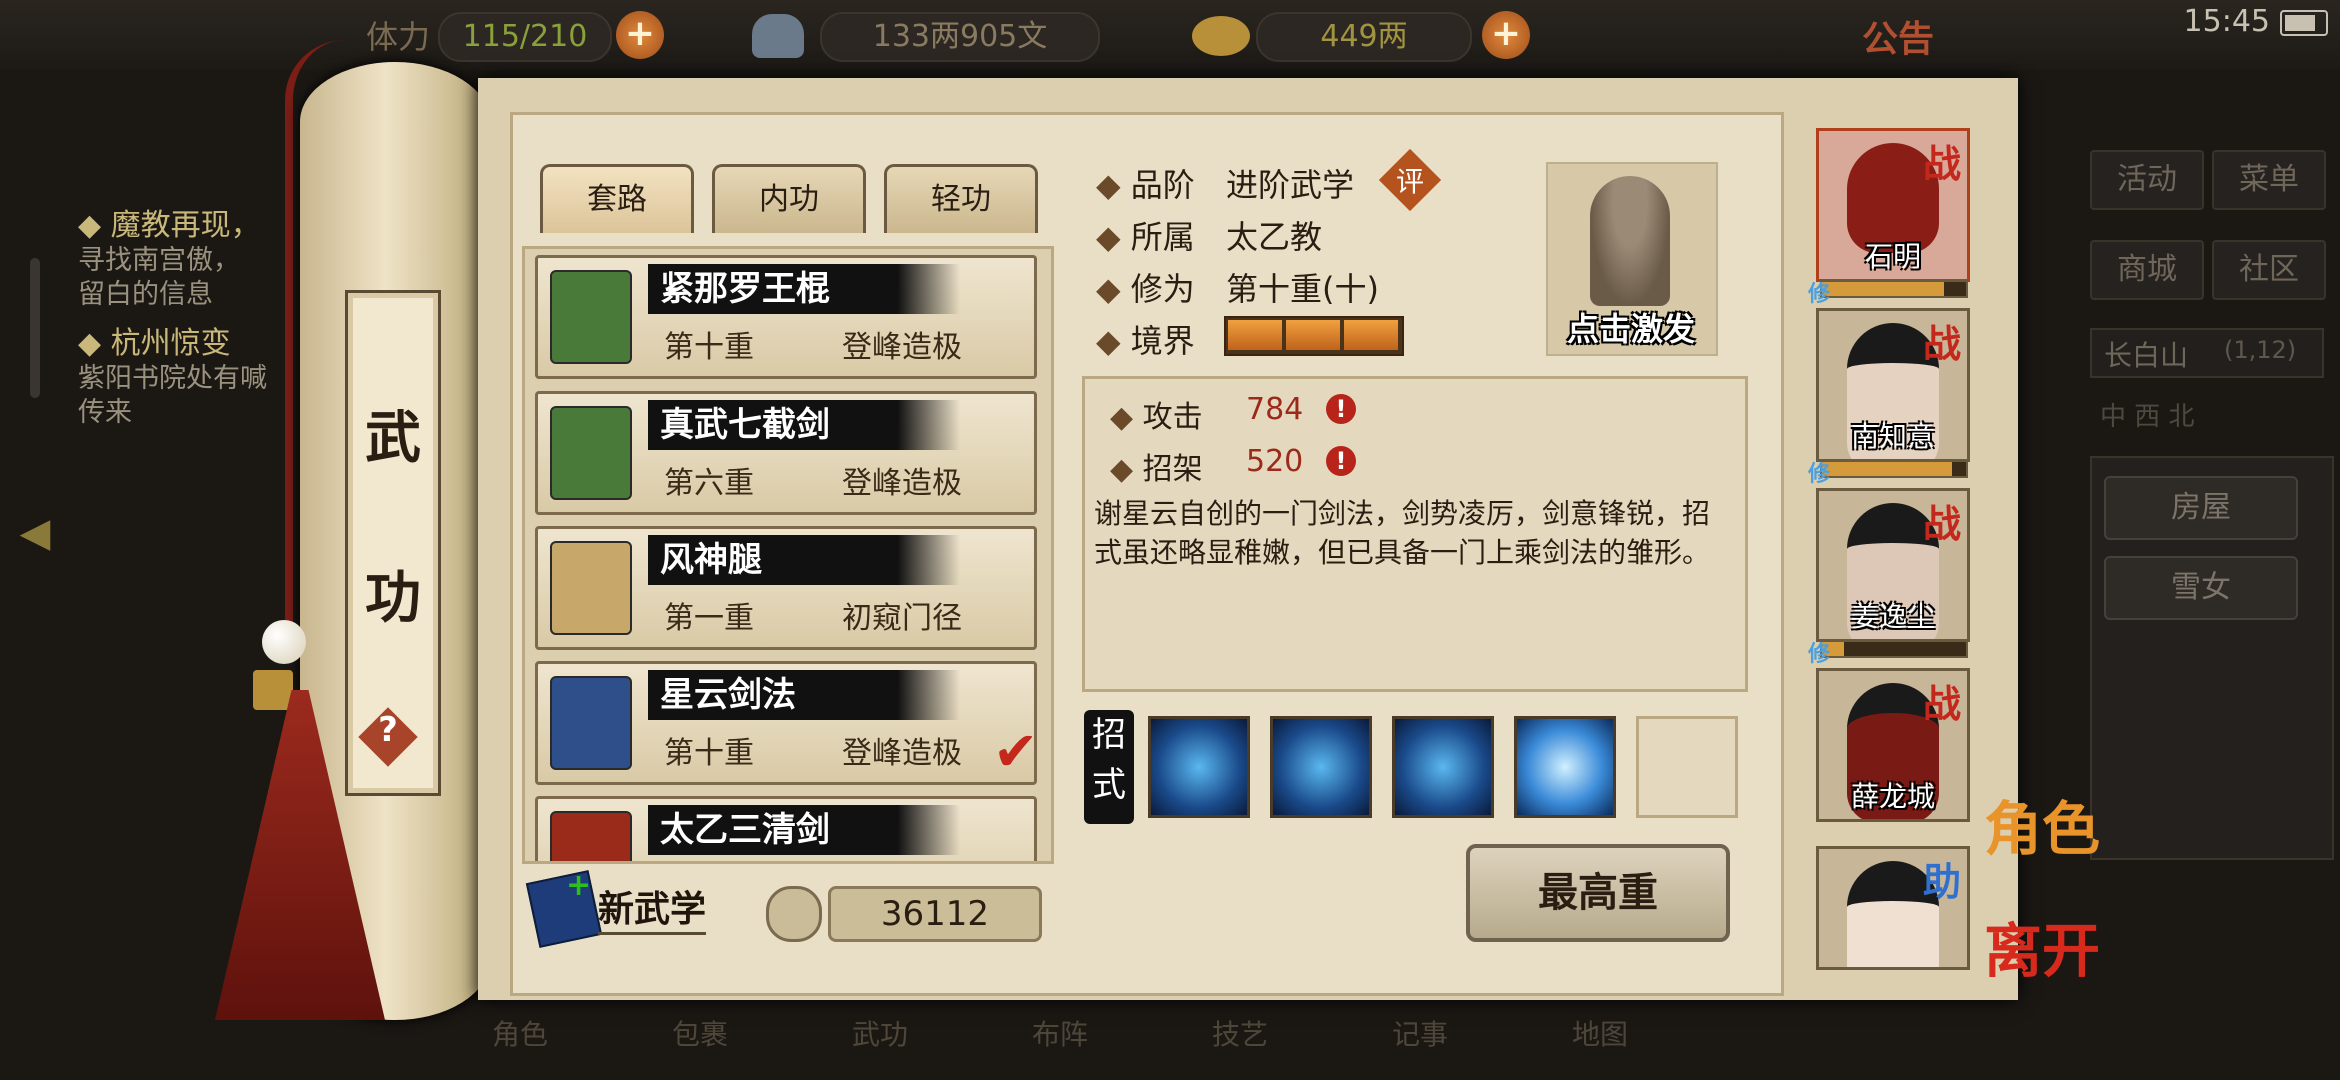  What do you see at coordinates (961, 198) in the screenshot?
I see `tab-lightness: 轻功` at bounding box center [961, 198].